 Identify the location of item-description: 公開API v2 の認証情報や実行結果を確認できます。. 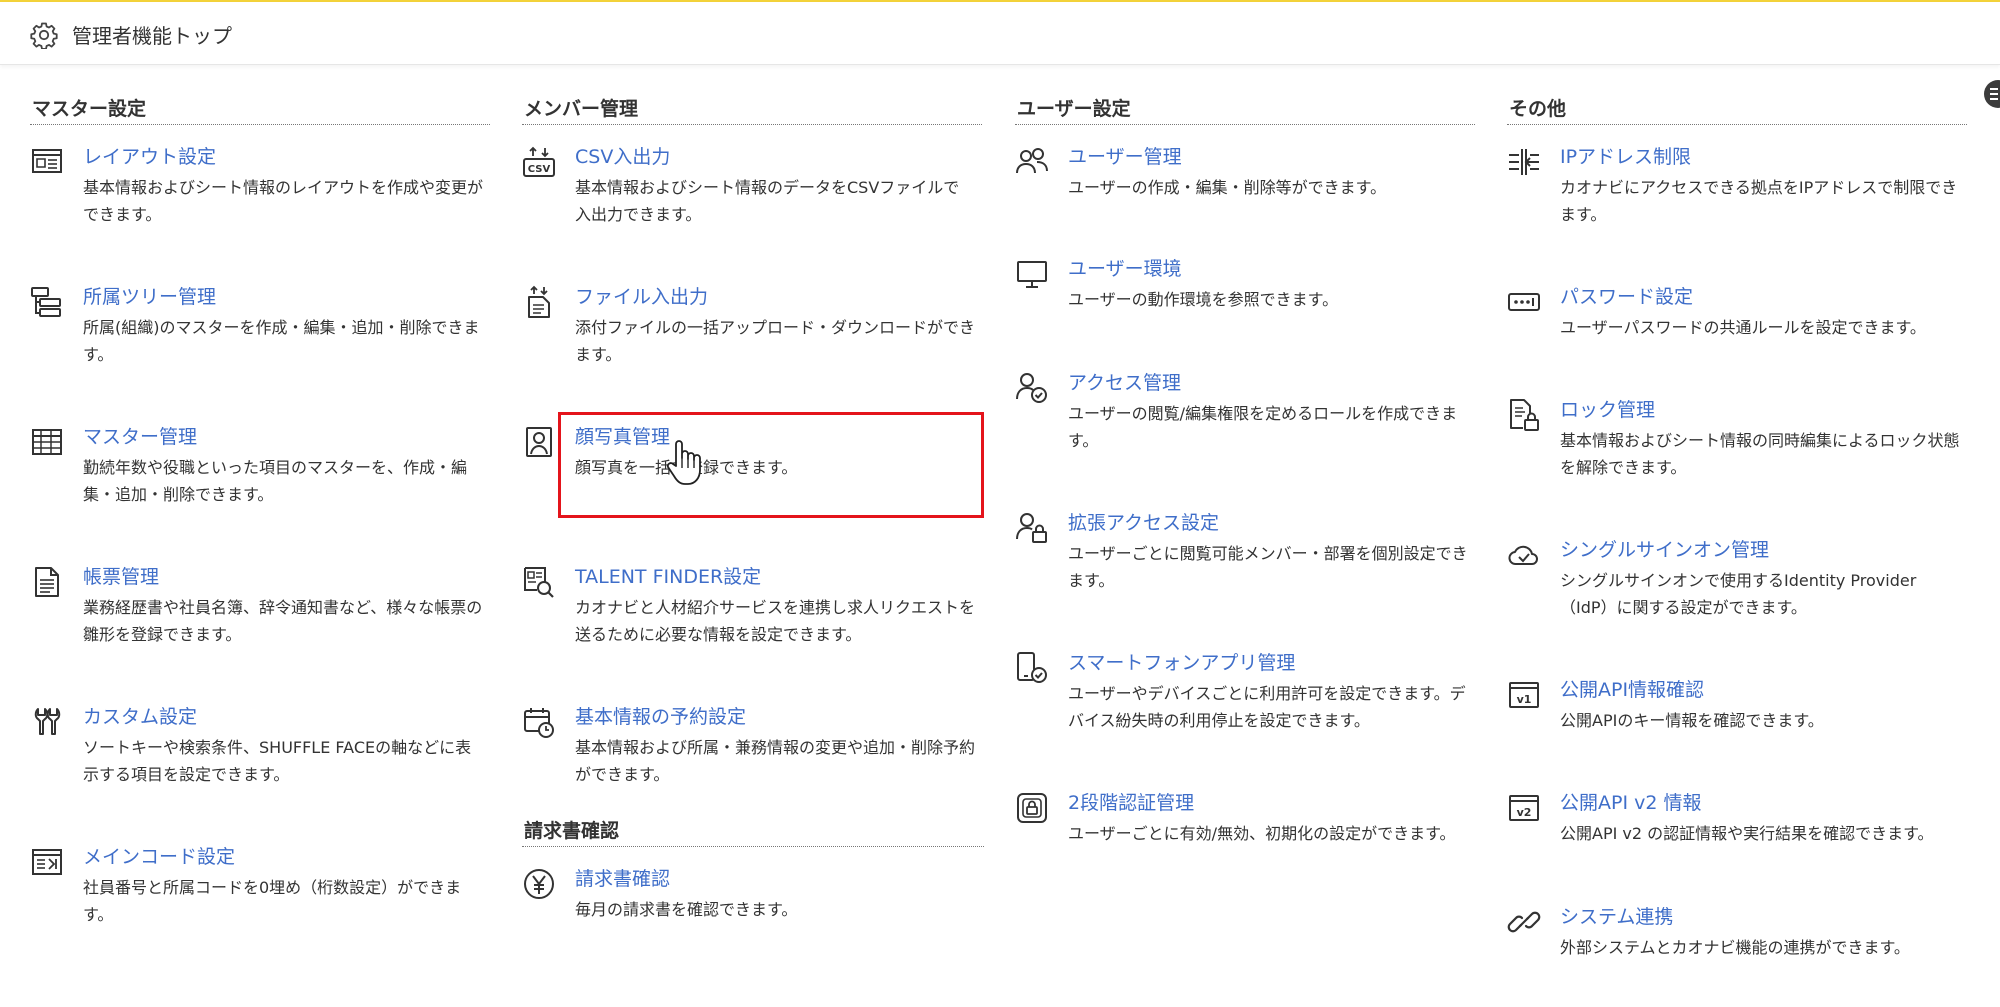
(1747, 833).